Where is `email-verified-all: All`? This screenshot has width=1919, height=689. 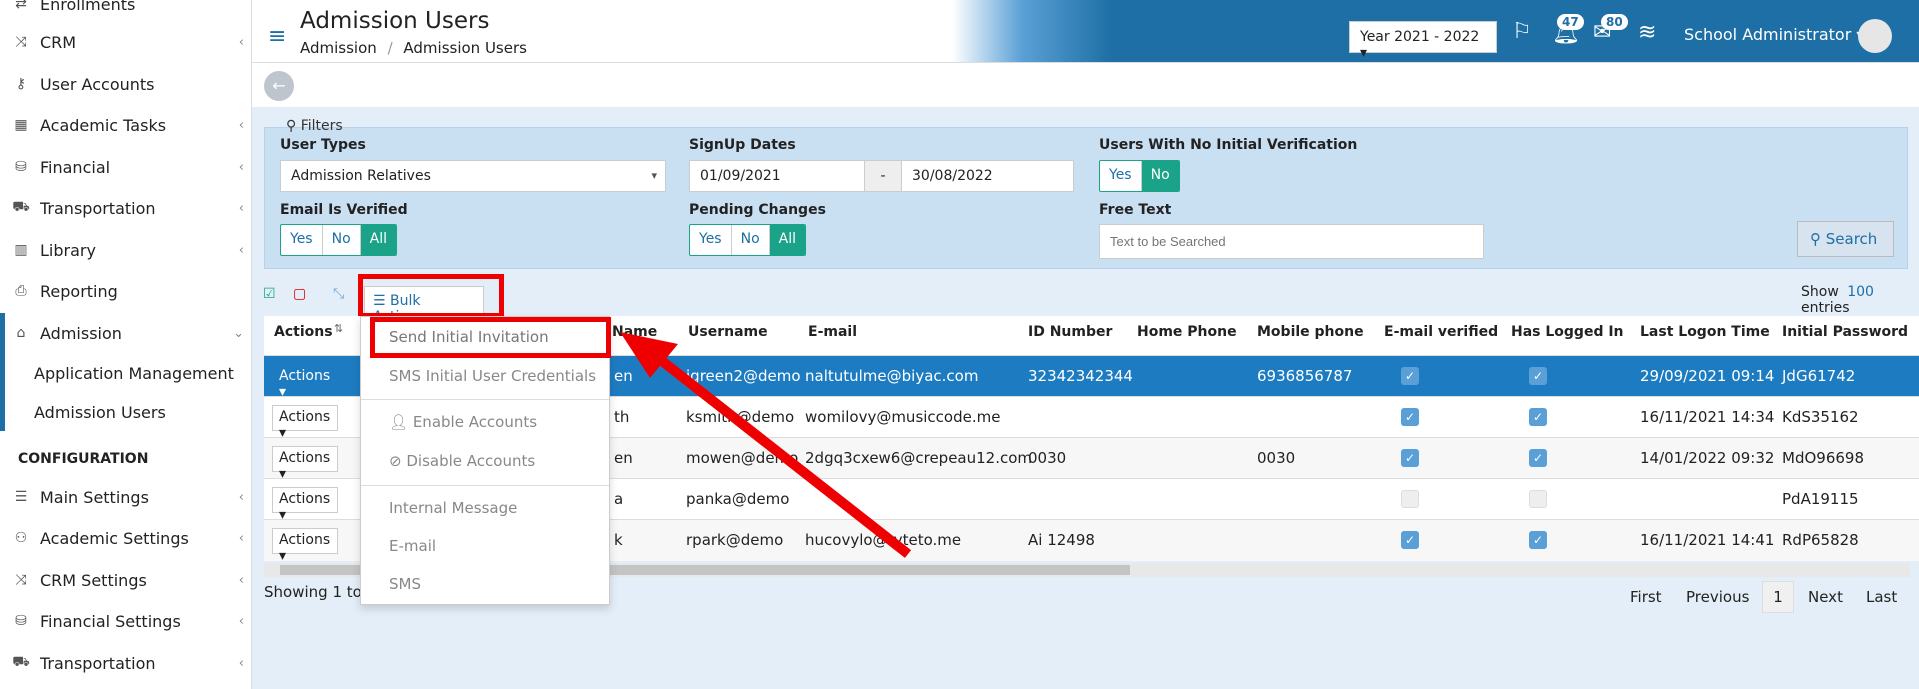 email-verified-all: All is located at coordinates (378, 240).